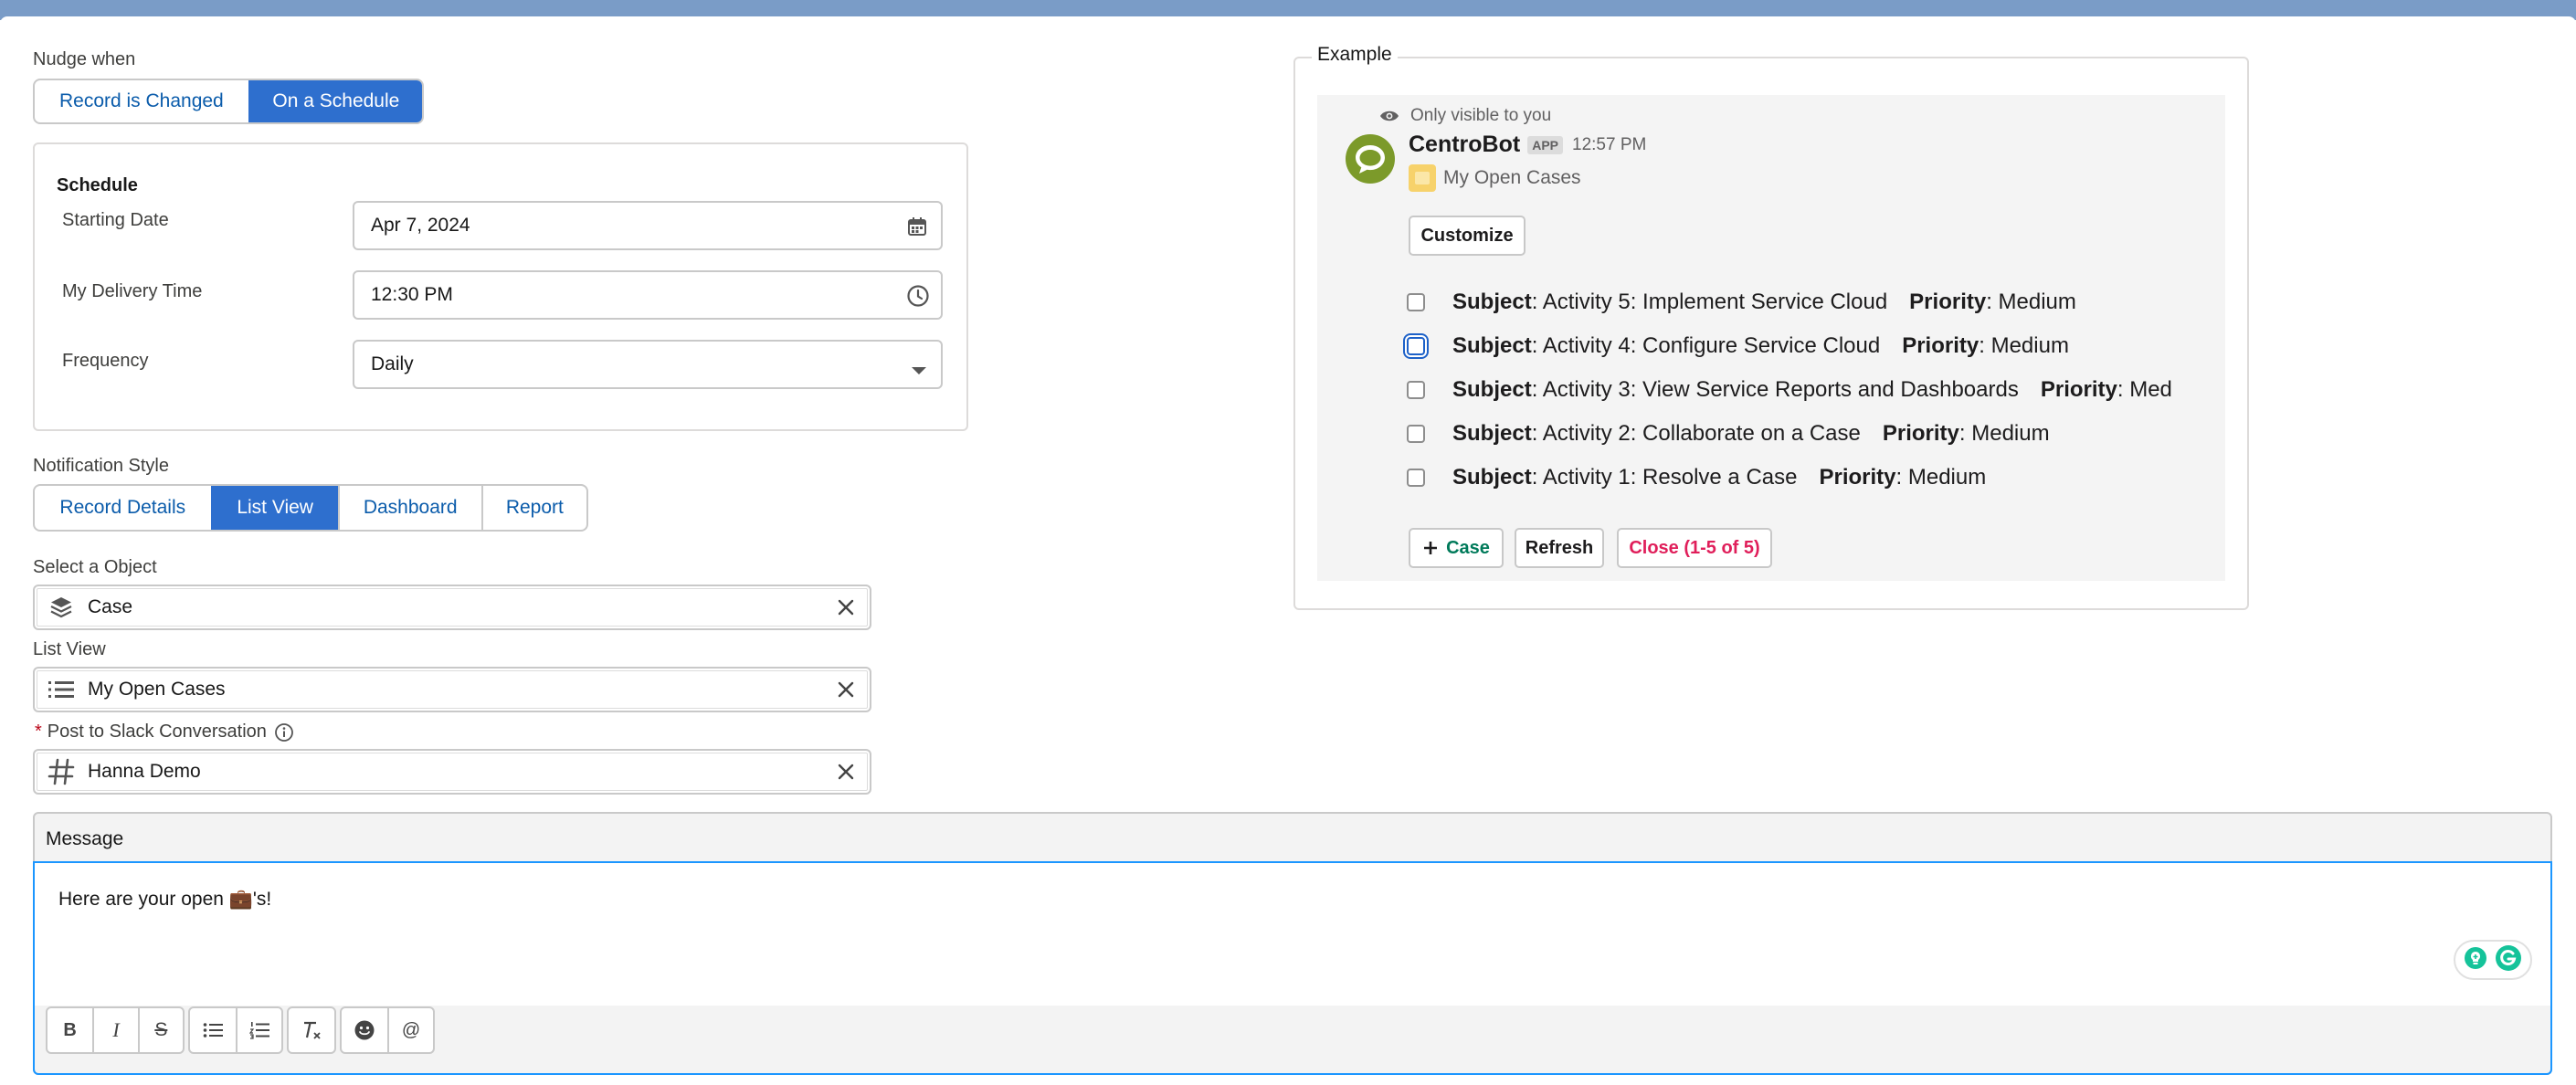 Image resolution: width=2576 pixels, height=1085 pixels. I want to click on delivery-time-label: My Delivery Time, so click(132, 291).